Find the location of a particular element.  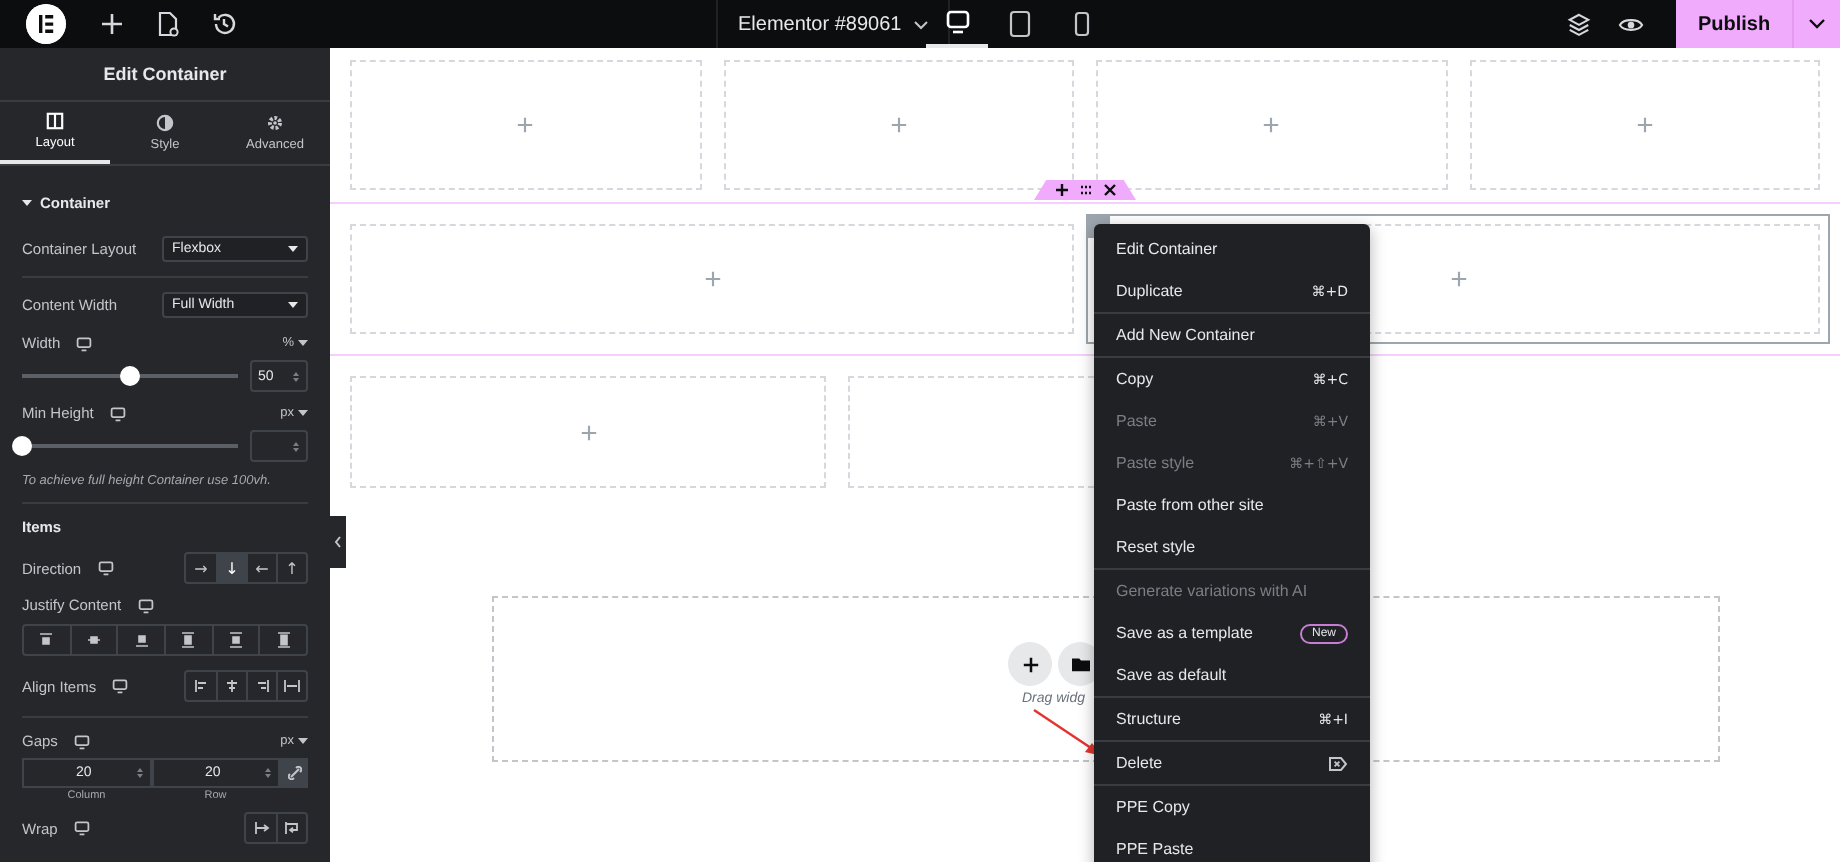

publish-button: Publish is located at coordinates (1734, 24).